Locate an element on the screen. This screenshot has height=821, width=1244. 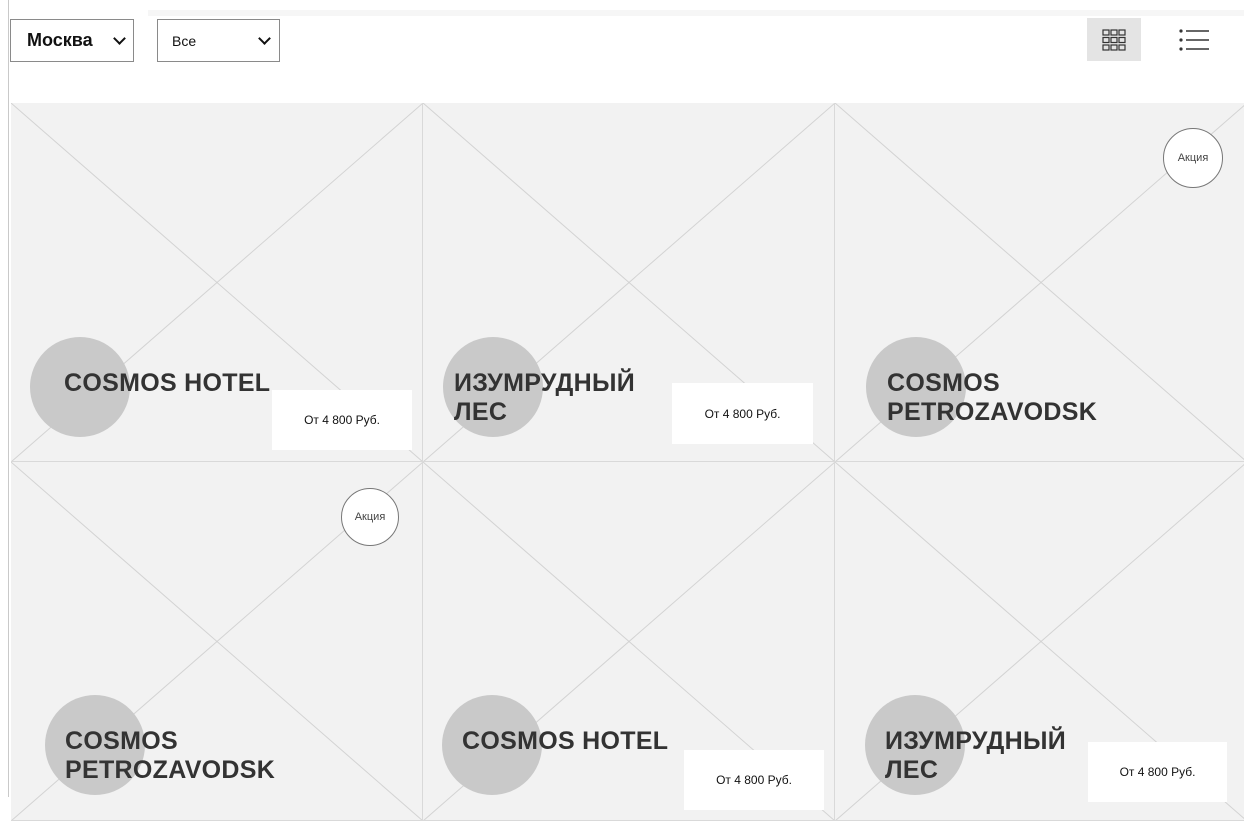
list-view-button is located at coordinates (1194, 39).